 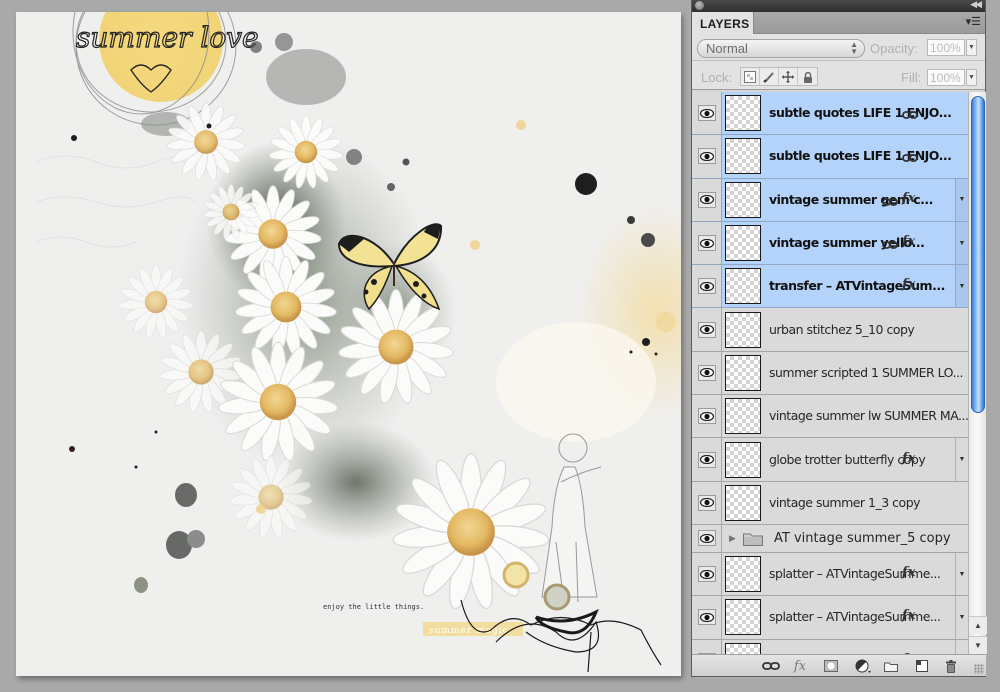 I want to click on scroll-up-button: ▲, so click(x=978, y=625).